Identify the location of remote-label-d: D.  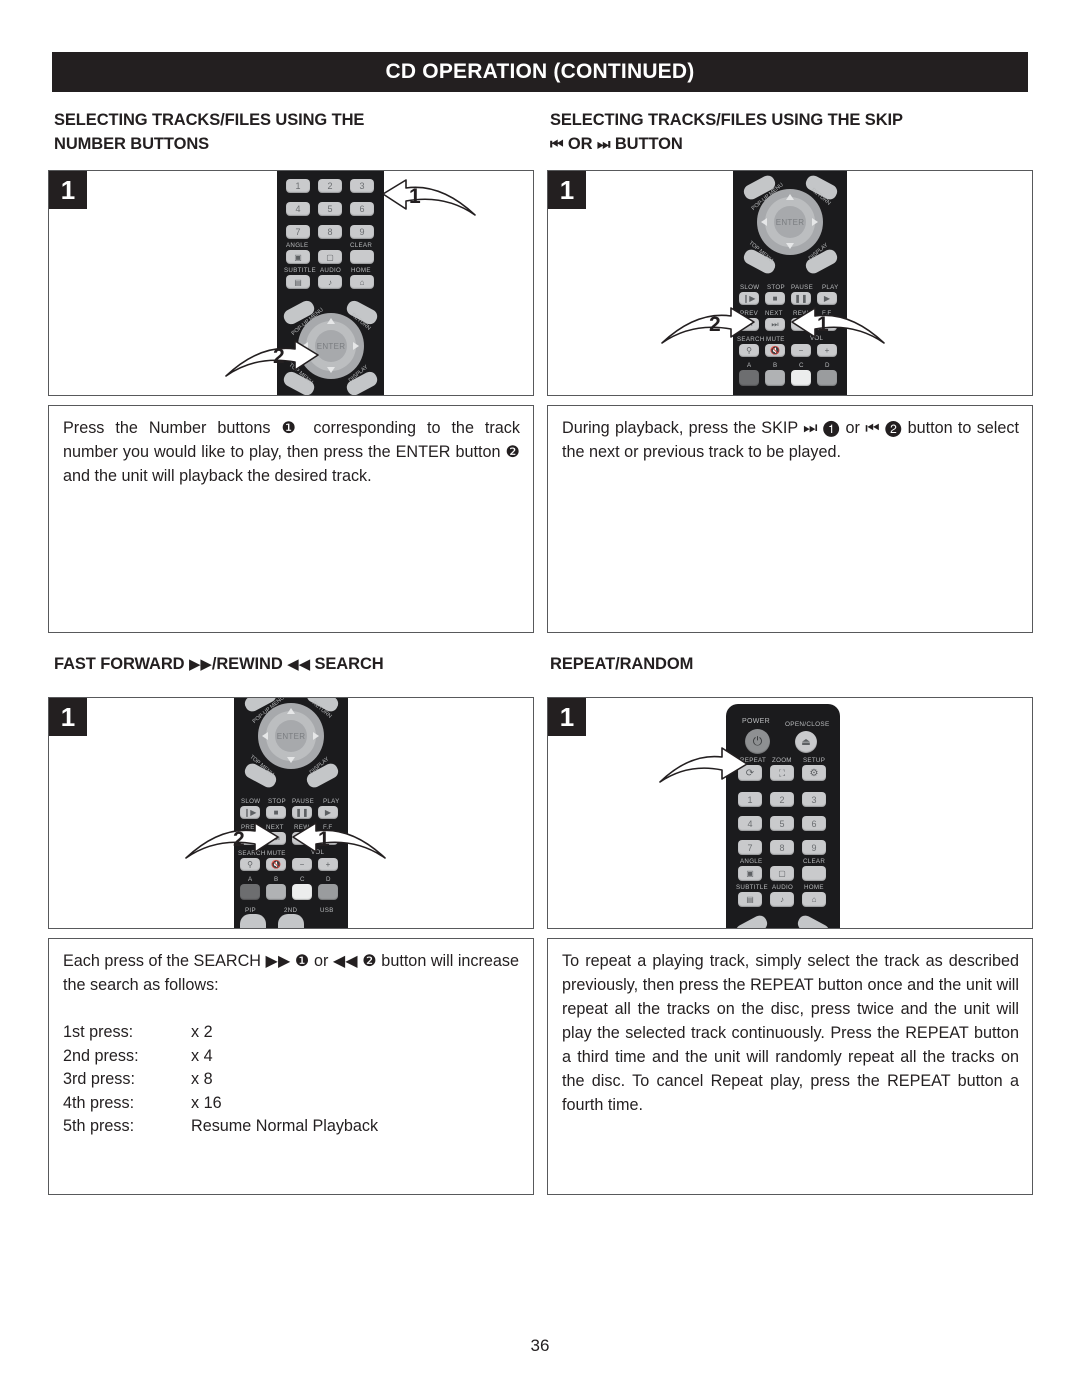
(827, 365).